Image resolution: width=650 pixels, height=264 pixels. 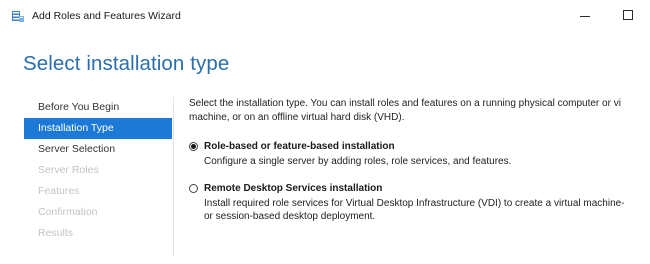 What do you see at coordinates (98, 128) in the screenshot?
I see `nav-item-installation-type: Installation Type` at bounding box center [98, 128].